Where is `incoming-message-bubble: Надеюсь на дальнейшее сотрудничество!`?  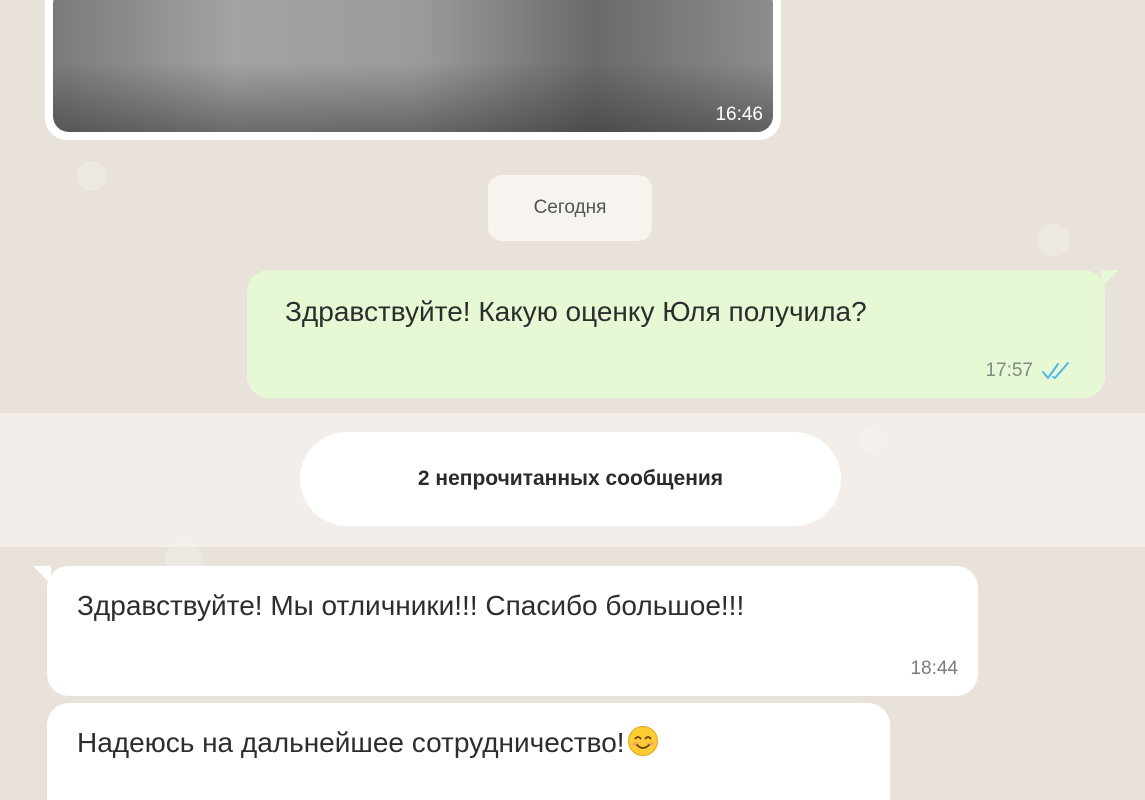
incoming-message-bubble: Надеюсь на дальнейшее сотрудничество! is located at coordinates (468, 751).